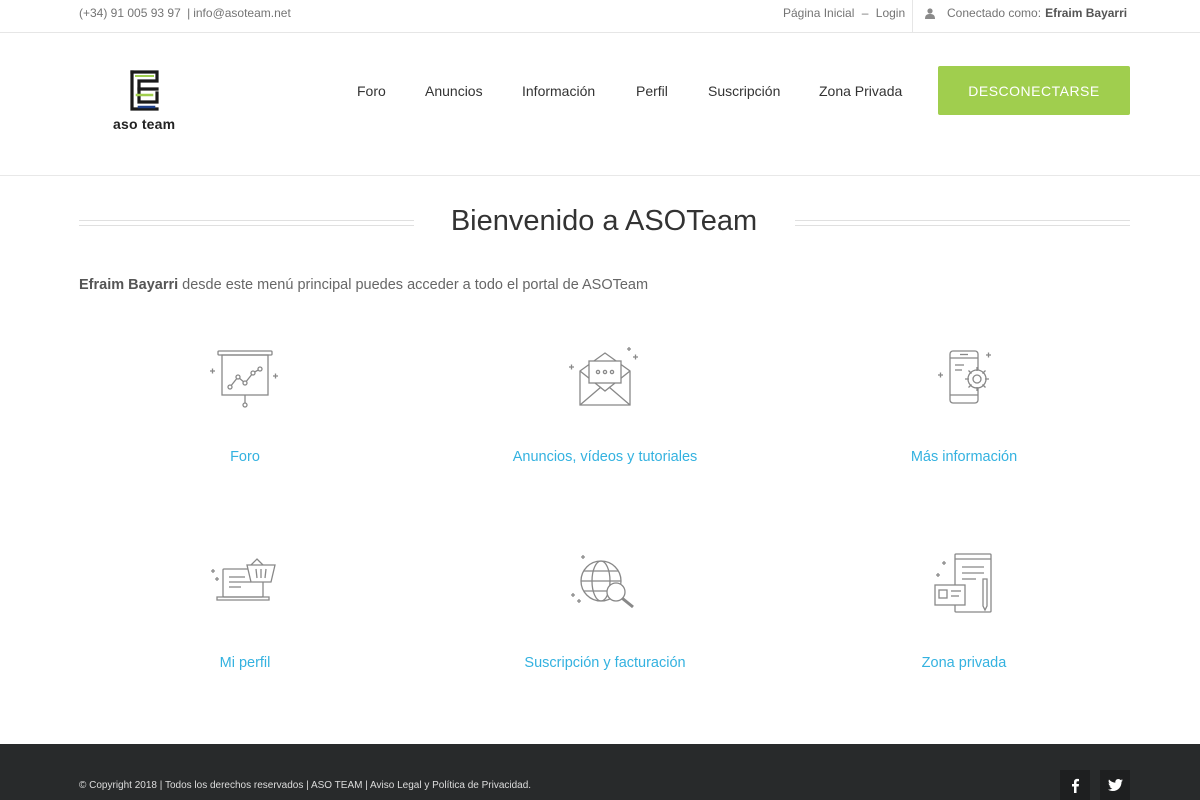 The height and width of the screenshot is (800, 1200). Describe the element at coordinates (242, 13) in the screenshot. I see `email-link: info@asoteam.net` at that location.